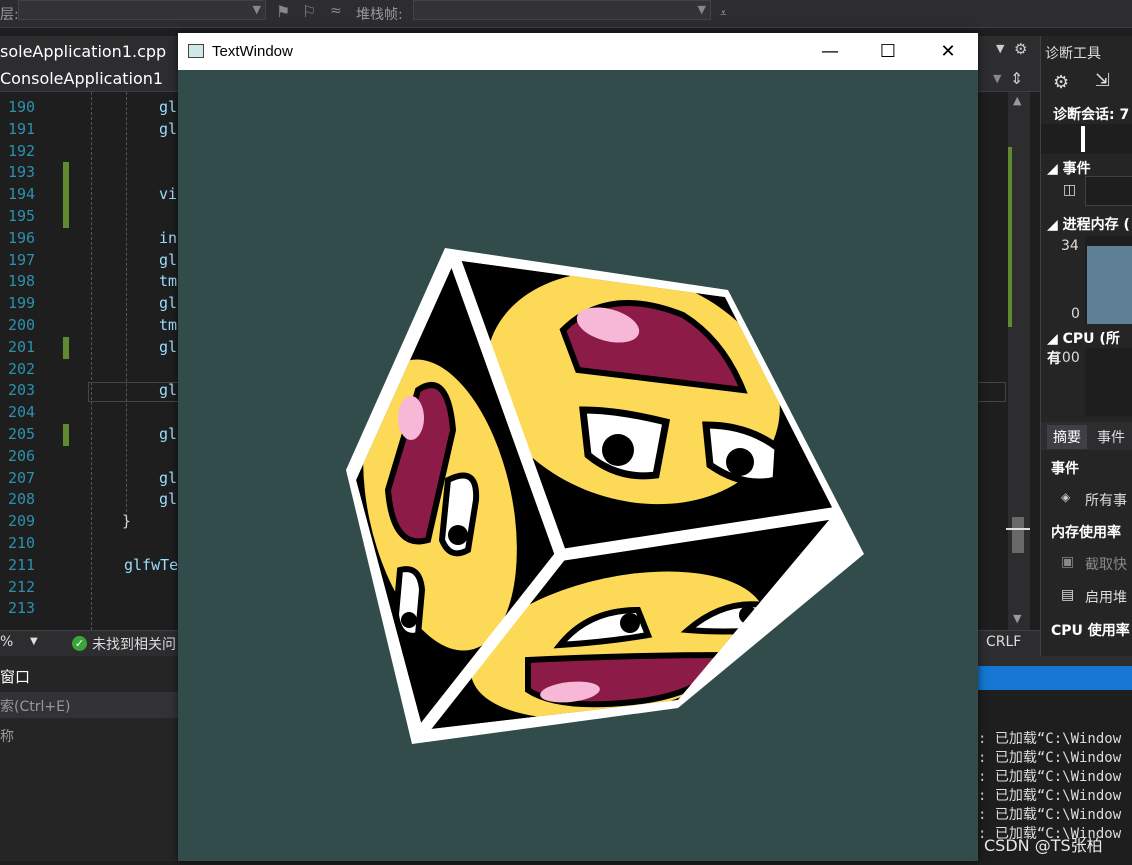 The width and height of the screenshot is (1132, 865). I want to click on zoom-level: %, so click(6, 642).